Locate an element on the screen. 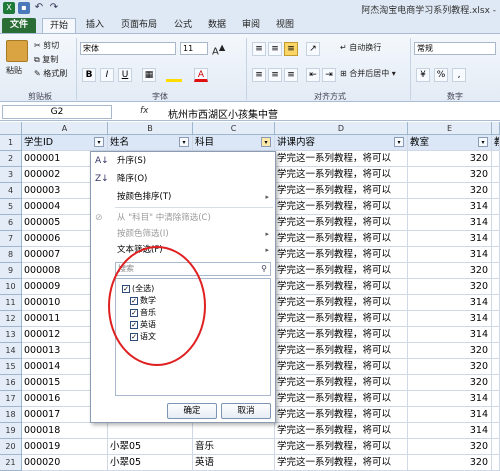  column-header-a: A is located at coordinates (65, 128).